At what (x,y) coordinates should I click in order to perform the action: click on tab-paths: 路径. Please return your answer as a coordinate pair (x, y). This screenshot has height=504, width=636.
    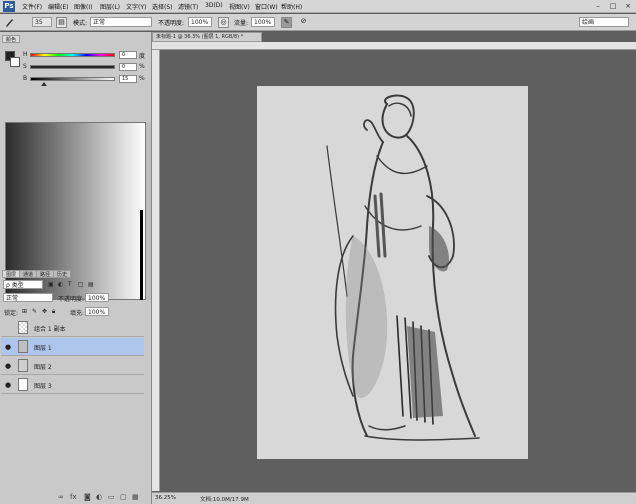
    Looking at the image, I should click on (45, 274).